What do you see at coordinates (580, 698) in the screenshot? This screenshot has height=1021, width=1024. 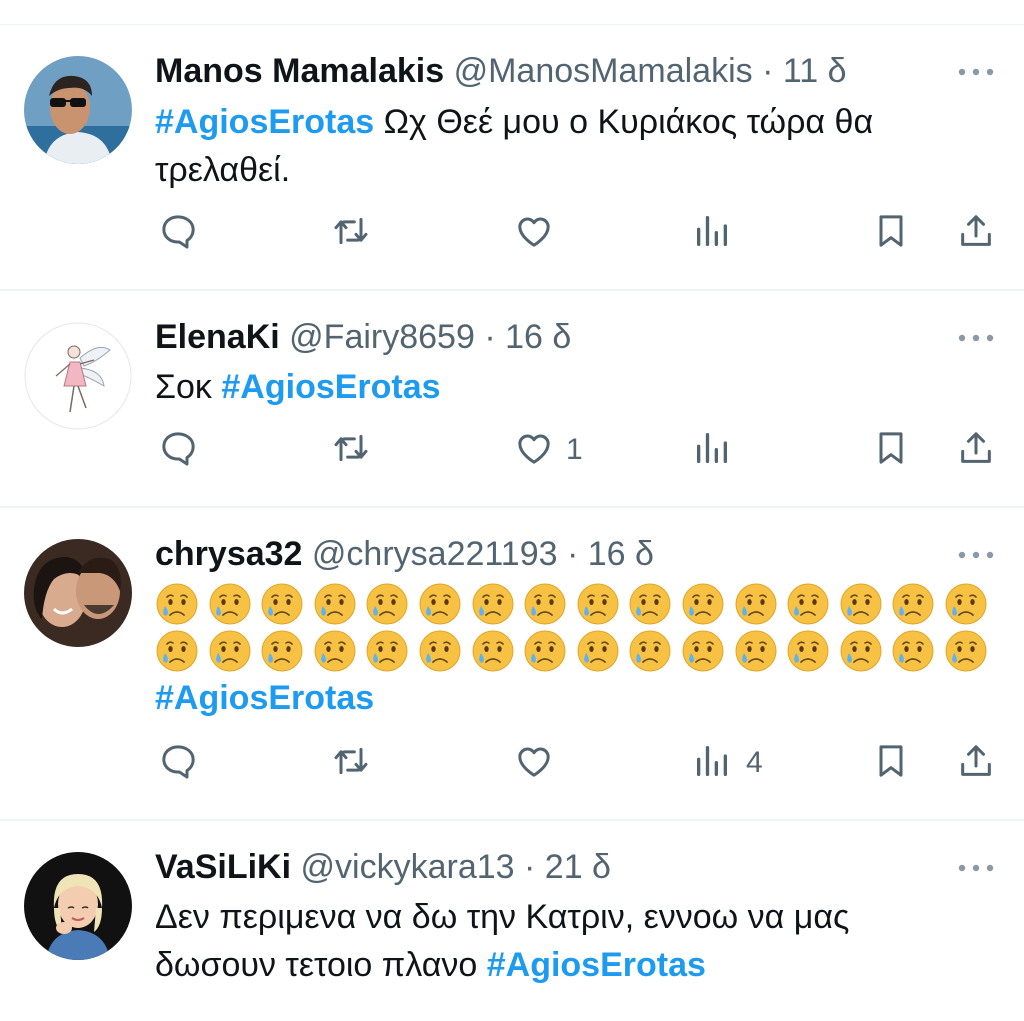 I see `tweet-text: #AgiosErotas` at bounding box center [580, 698].